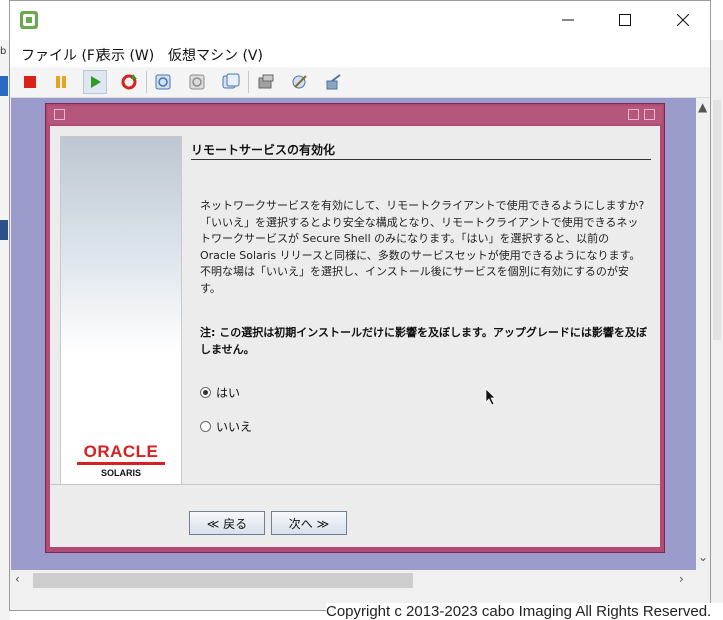 This screenshot has height=620, width=723. I want to click on reset-button, so click(129, 82).